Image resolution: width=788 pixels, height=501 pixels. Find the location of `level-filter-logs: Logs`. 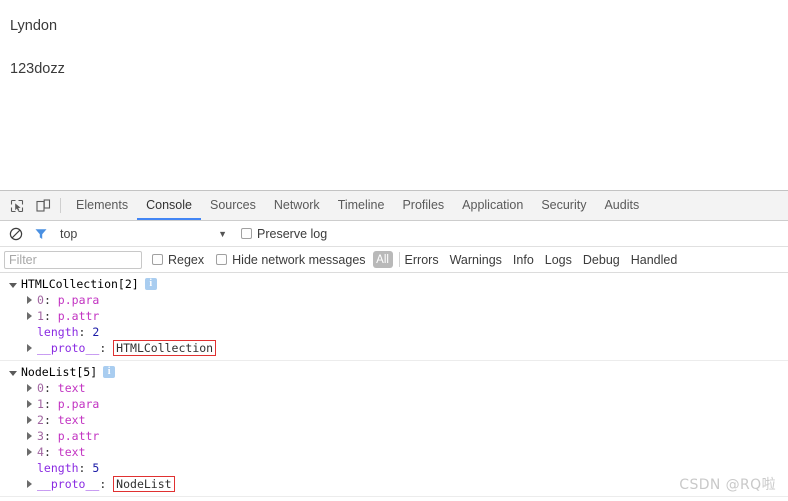

level-filter-logs: Logs is located at coordinates (558, 260).